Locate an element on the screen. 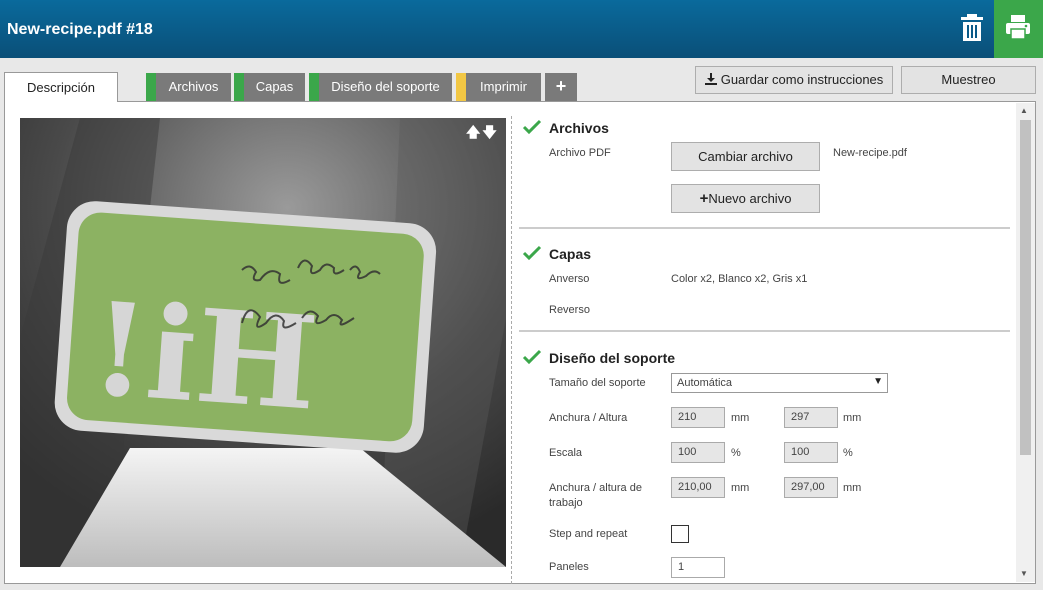 This screenshot has width=1043, height=590. add-tab-button: + is located at coordinates (561, 87).